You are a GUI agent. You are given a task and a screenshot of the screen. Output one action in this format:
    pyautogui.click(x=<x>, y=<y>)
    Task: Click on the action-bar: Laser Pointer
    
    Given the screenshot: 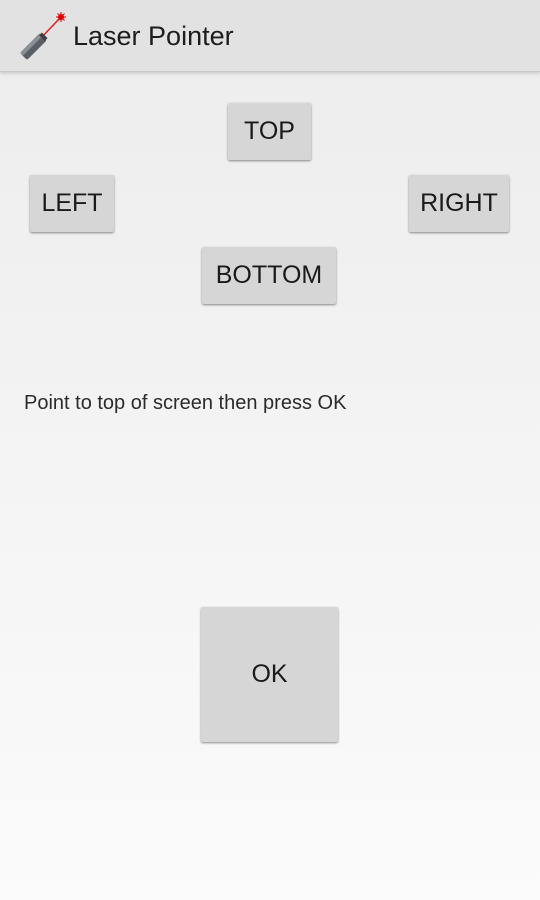 What is the action you would take?
    pyautogui.click(x=270, y=36)
    